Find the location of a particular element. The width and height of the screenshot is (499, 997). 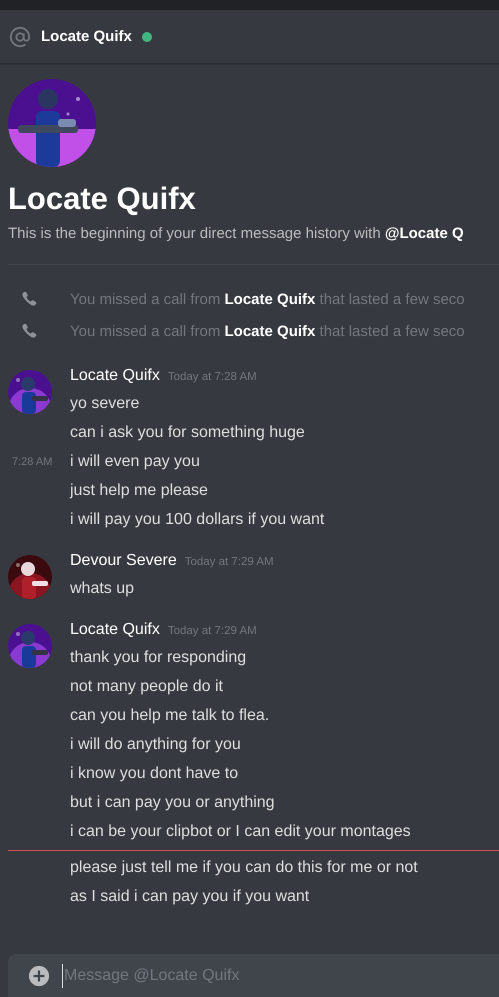

message-text: yo severe is located at coordinates (105, 403).